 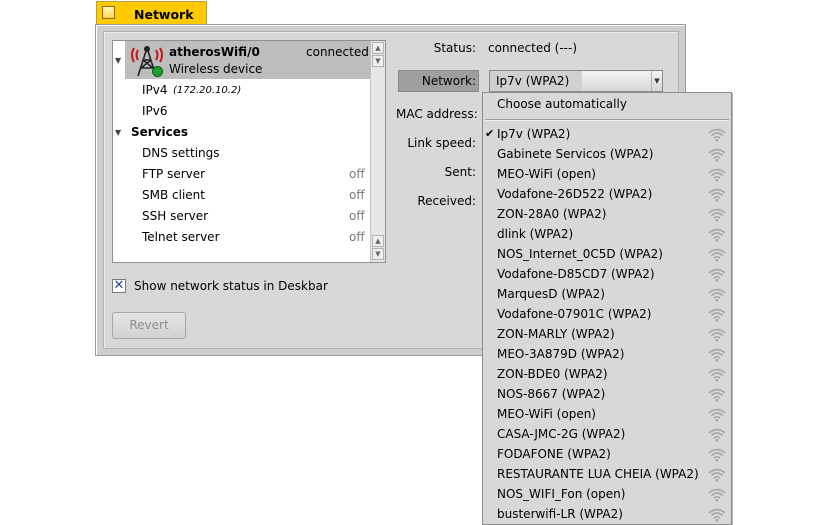 I want to click on menu-item-network: Vodafone-D85CD7 (WPA2), so click(x=607, y=275).